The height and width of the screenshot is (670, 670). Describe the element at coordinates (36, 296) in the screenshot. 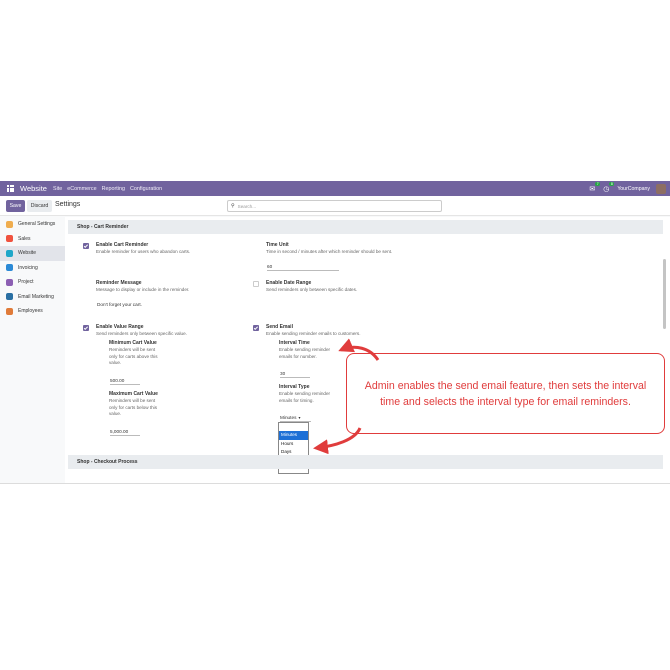

I see `sidebar-item-label: Email Marketing` at that location.